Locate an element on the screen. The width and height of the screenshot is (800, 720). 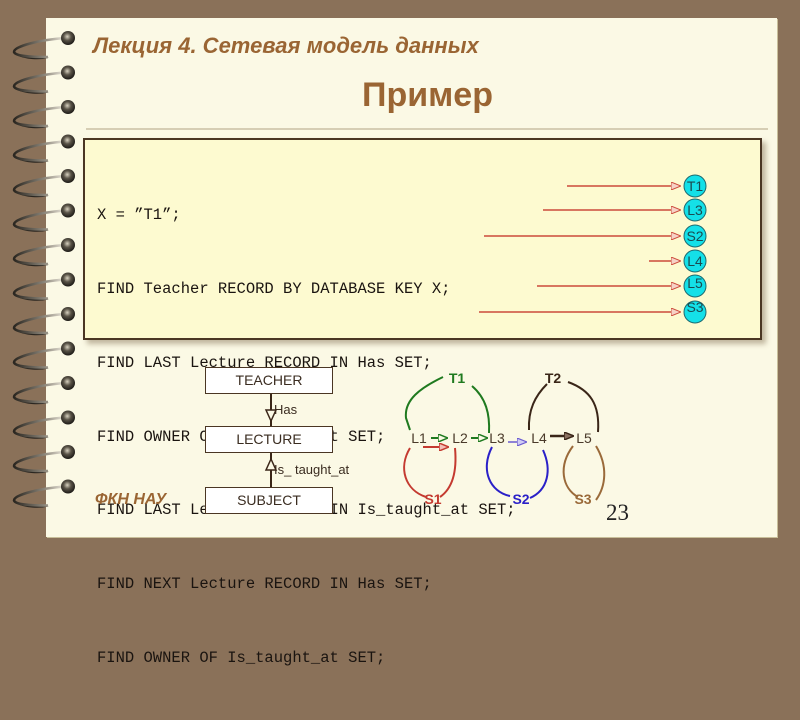
footer-label: ФКН НАУ is located at coordinates (131, 499).